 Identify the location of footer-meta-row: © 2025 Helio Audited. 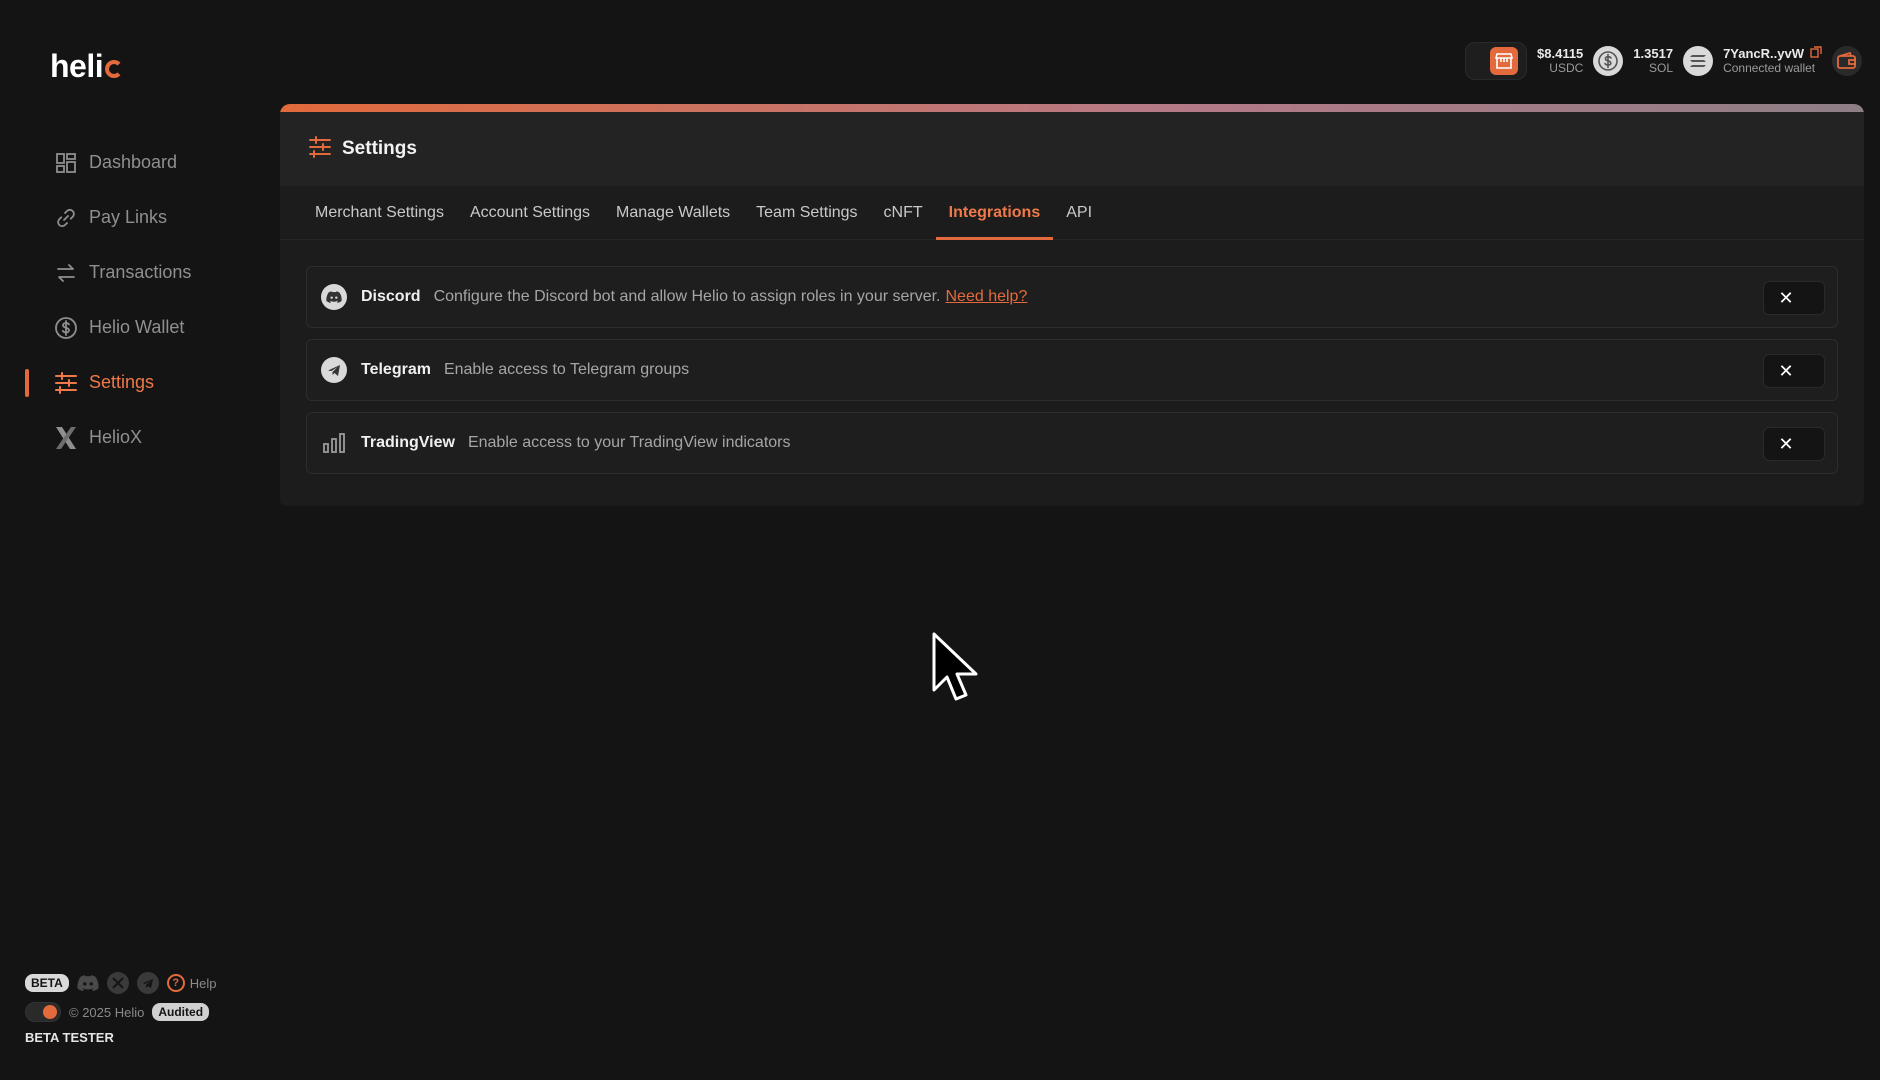
(145, 1012).